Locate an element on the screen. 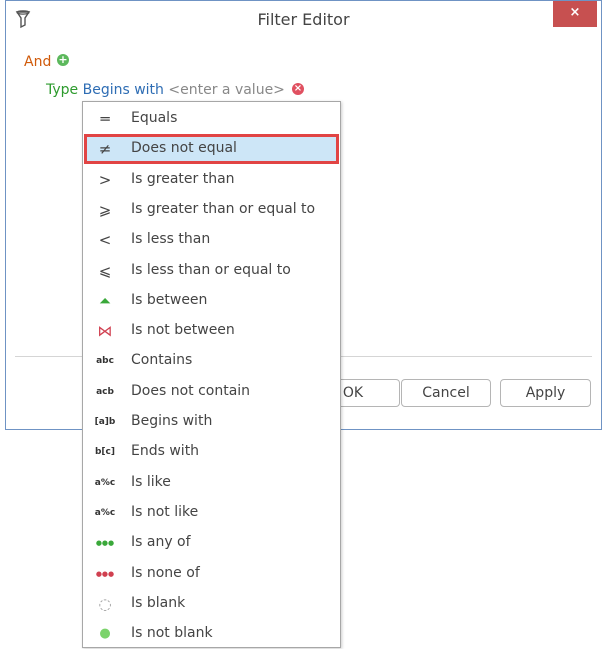 The image size is (603, 649). operator-option-label: Is any of is located at coordinates (161, 542).